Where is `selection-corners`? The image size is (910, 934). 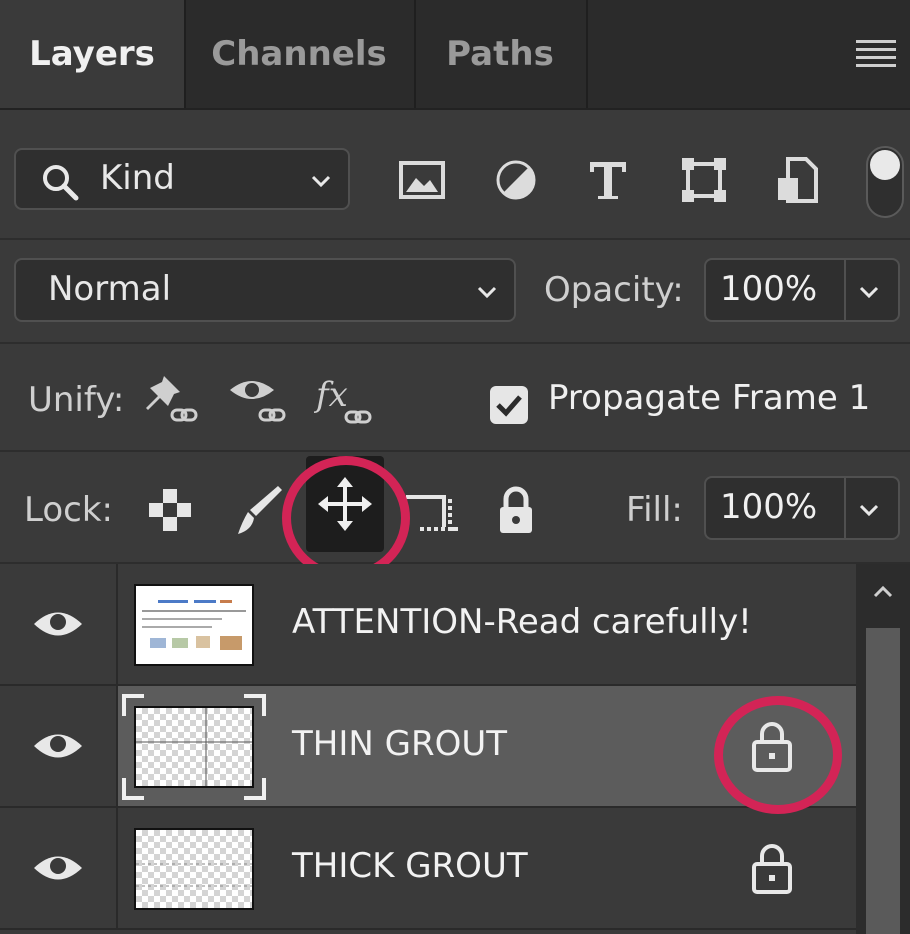
selection-corners is located at coordinates (194, 747).